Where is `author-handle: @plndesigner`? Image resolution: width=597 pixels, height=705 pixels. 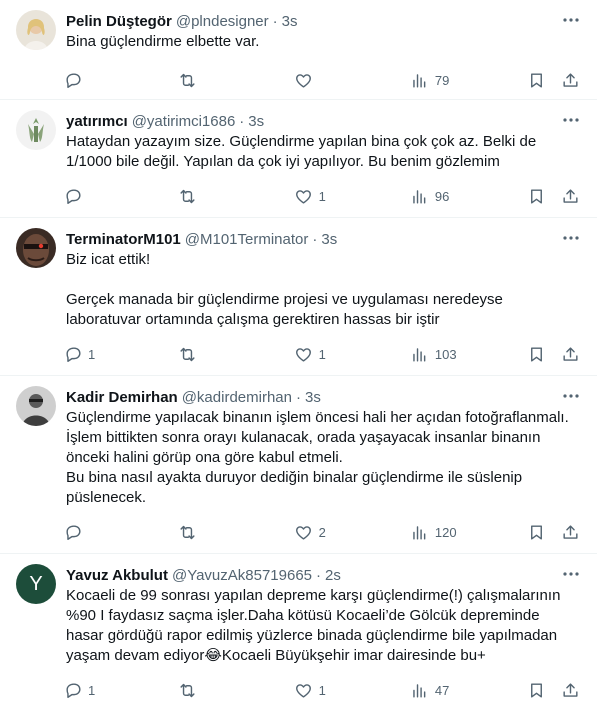 author-handle: @plndesigner is located at coordinates (222, 21).